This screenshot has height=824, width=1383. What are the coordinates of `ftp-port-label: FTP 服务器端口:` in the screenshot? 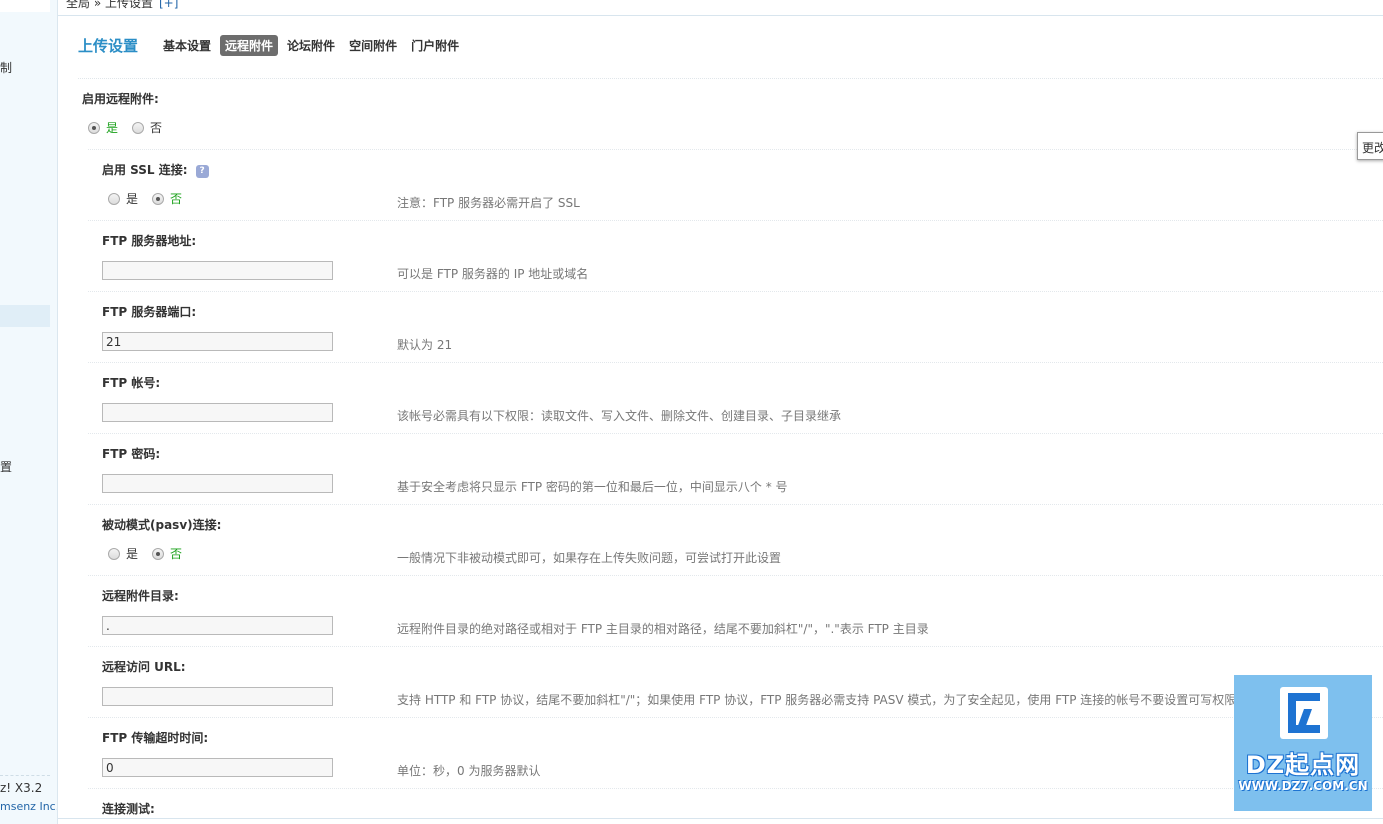 It's located at (149, 312).